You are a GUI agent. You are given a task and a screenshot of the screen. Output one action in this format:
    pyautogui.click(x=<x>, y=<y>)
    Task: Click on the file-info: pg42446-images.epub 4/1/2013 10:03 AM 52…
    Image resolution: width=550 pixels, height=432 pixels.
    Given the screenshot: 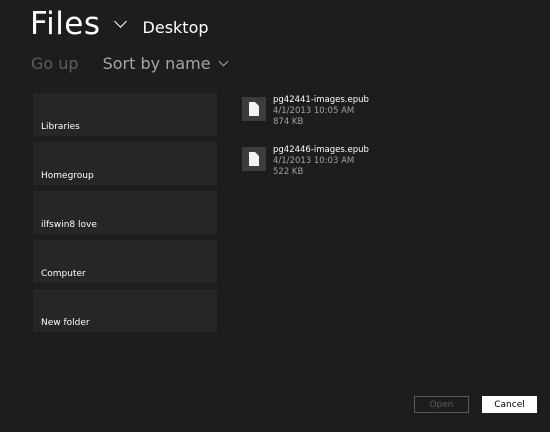 What is the action you would take?
    pyautogui.click(x=321, y=171)
    